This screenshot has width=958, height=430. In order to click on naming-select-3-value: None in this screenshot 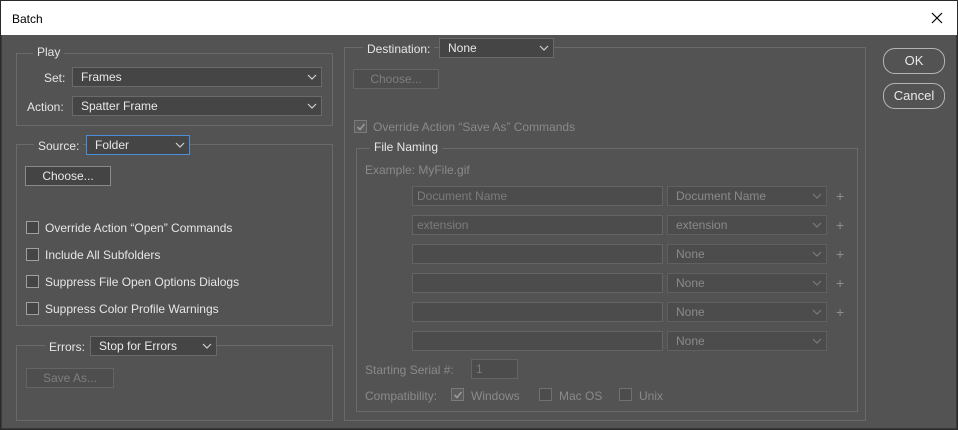, I will do `click(690, 254)`.